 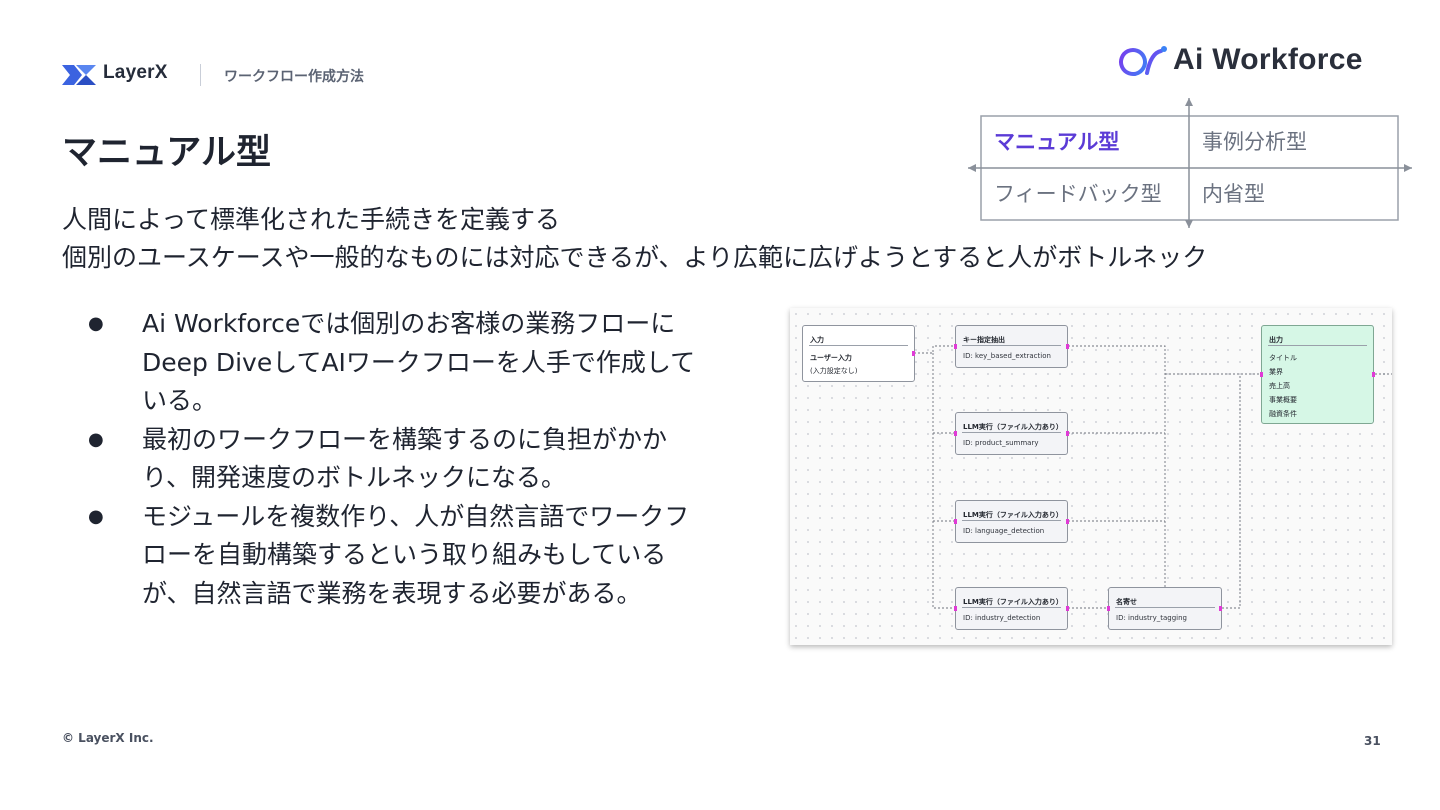 What do you see at coordinates (834, 371) in the screenshot?
I see `node-note: (入力設定なし)` at bounding box center [834, 371].